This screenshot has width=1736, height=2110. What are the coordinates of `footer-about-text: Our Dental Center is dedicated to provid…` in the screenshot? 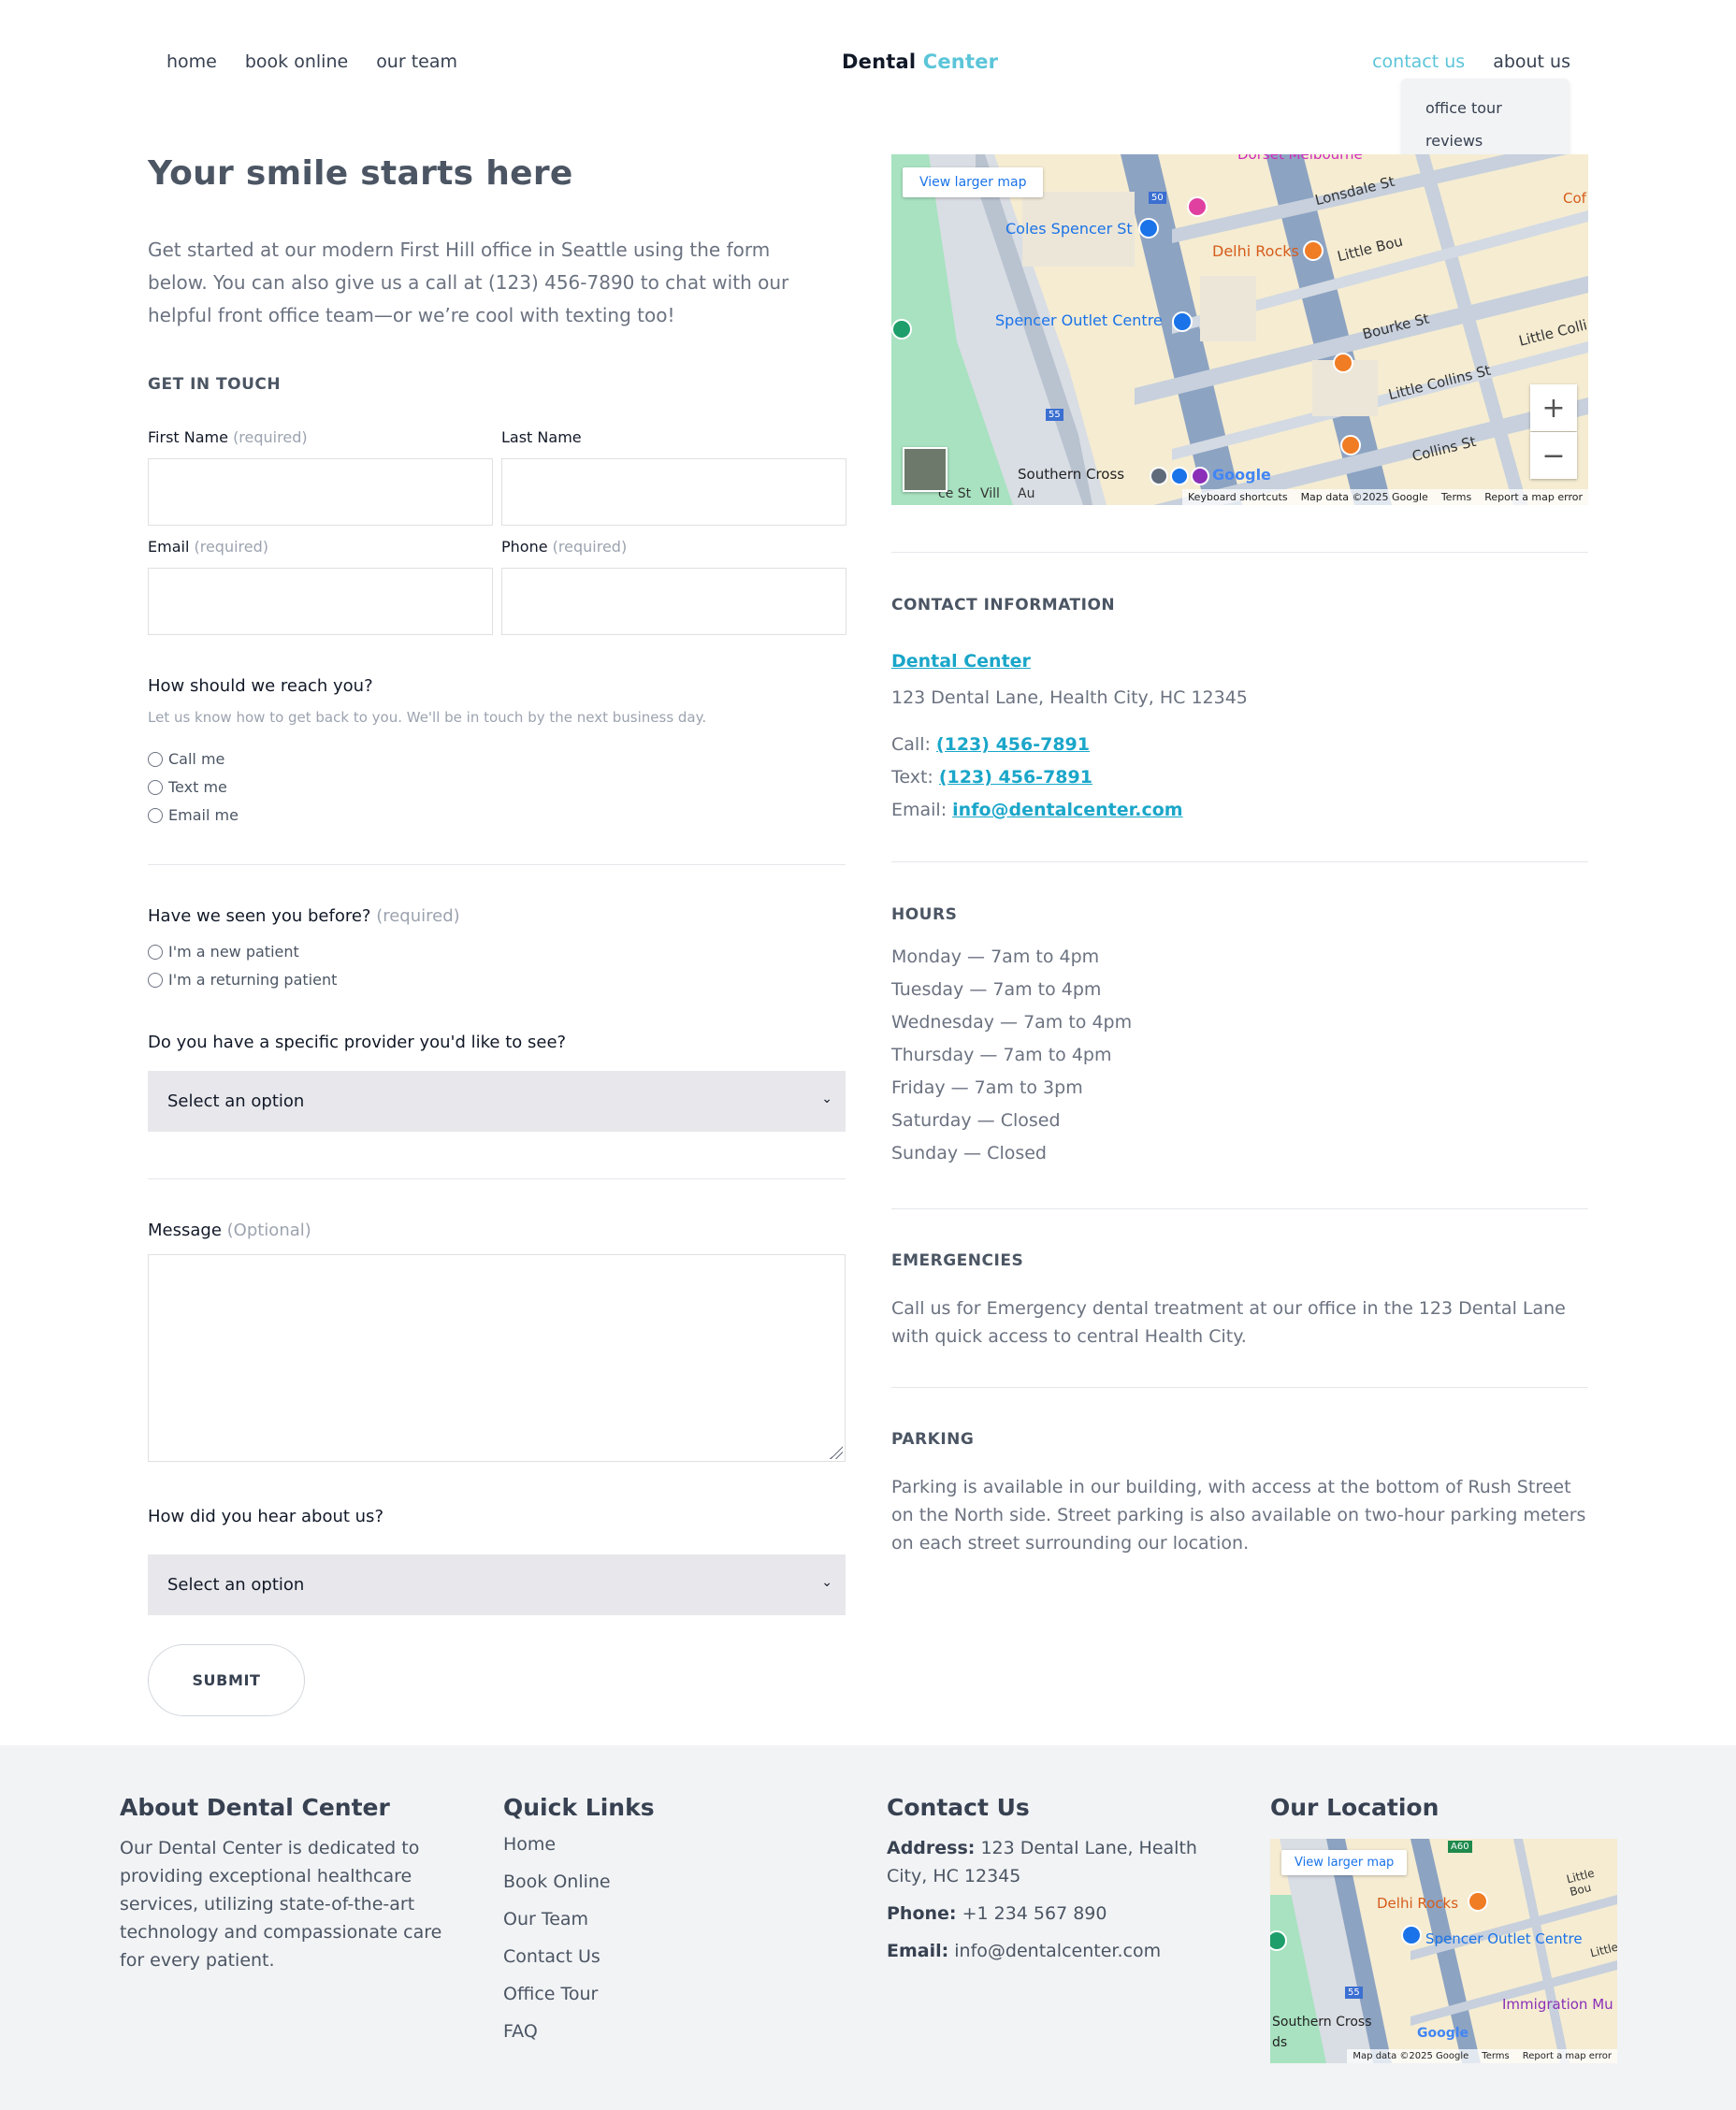 It's located at (281, 1904).